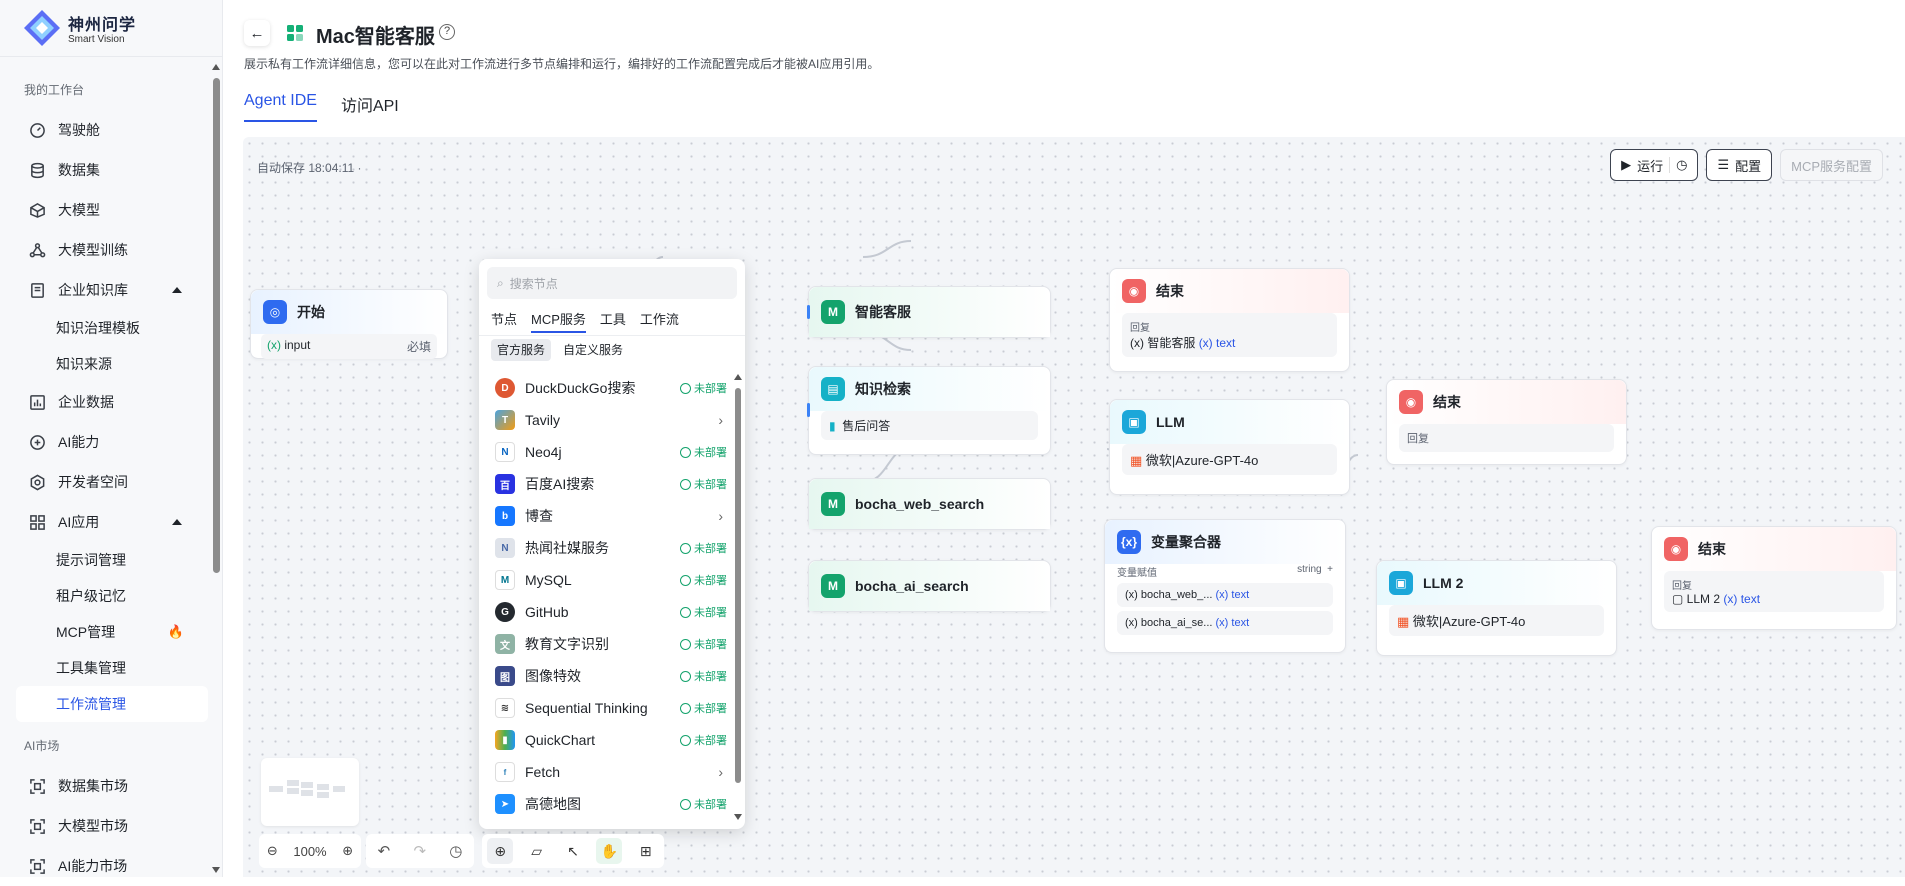  Describe the element at coordinates (1229, 320) in the screenshot. I see `node-end-1: ◉ 结束 回复 (x) 智能客服 (x) text` at that location.